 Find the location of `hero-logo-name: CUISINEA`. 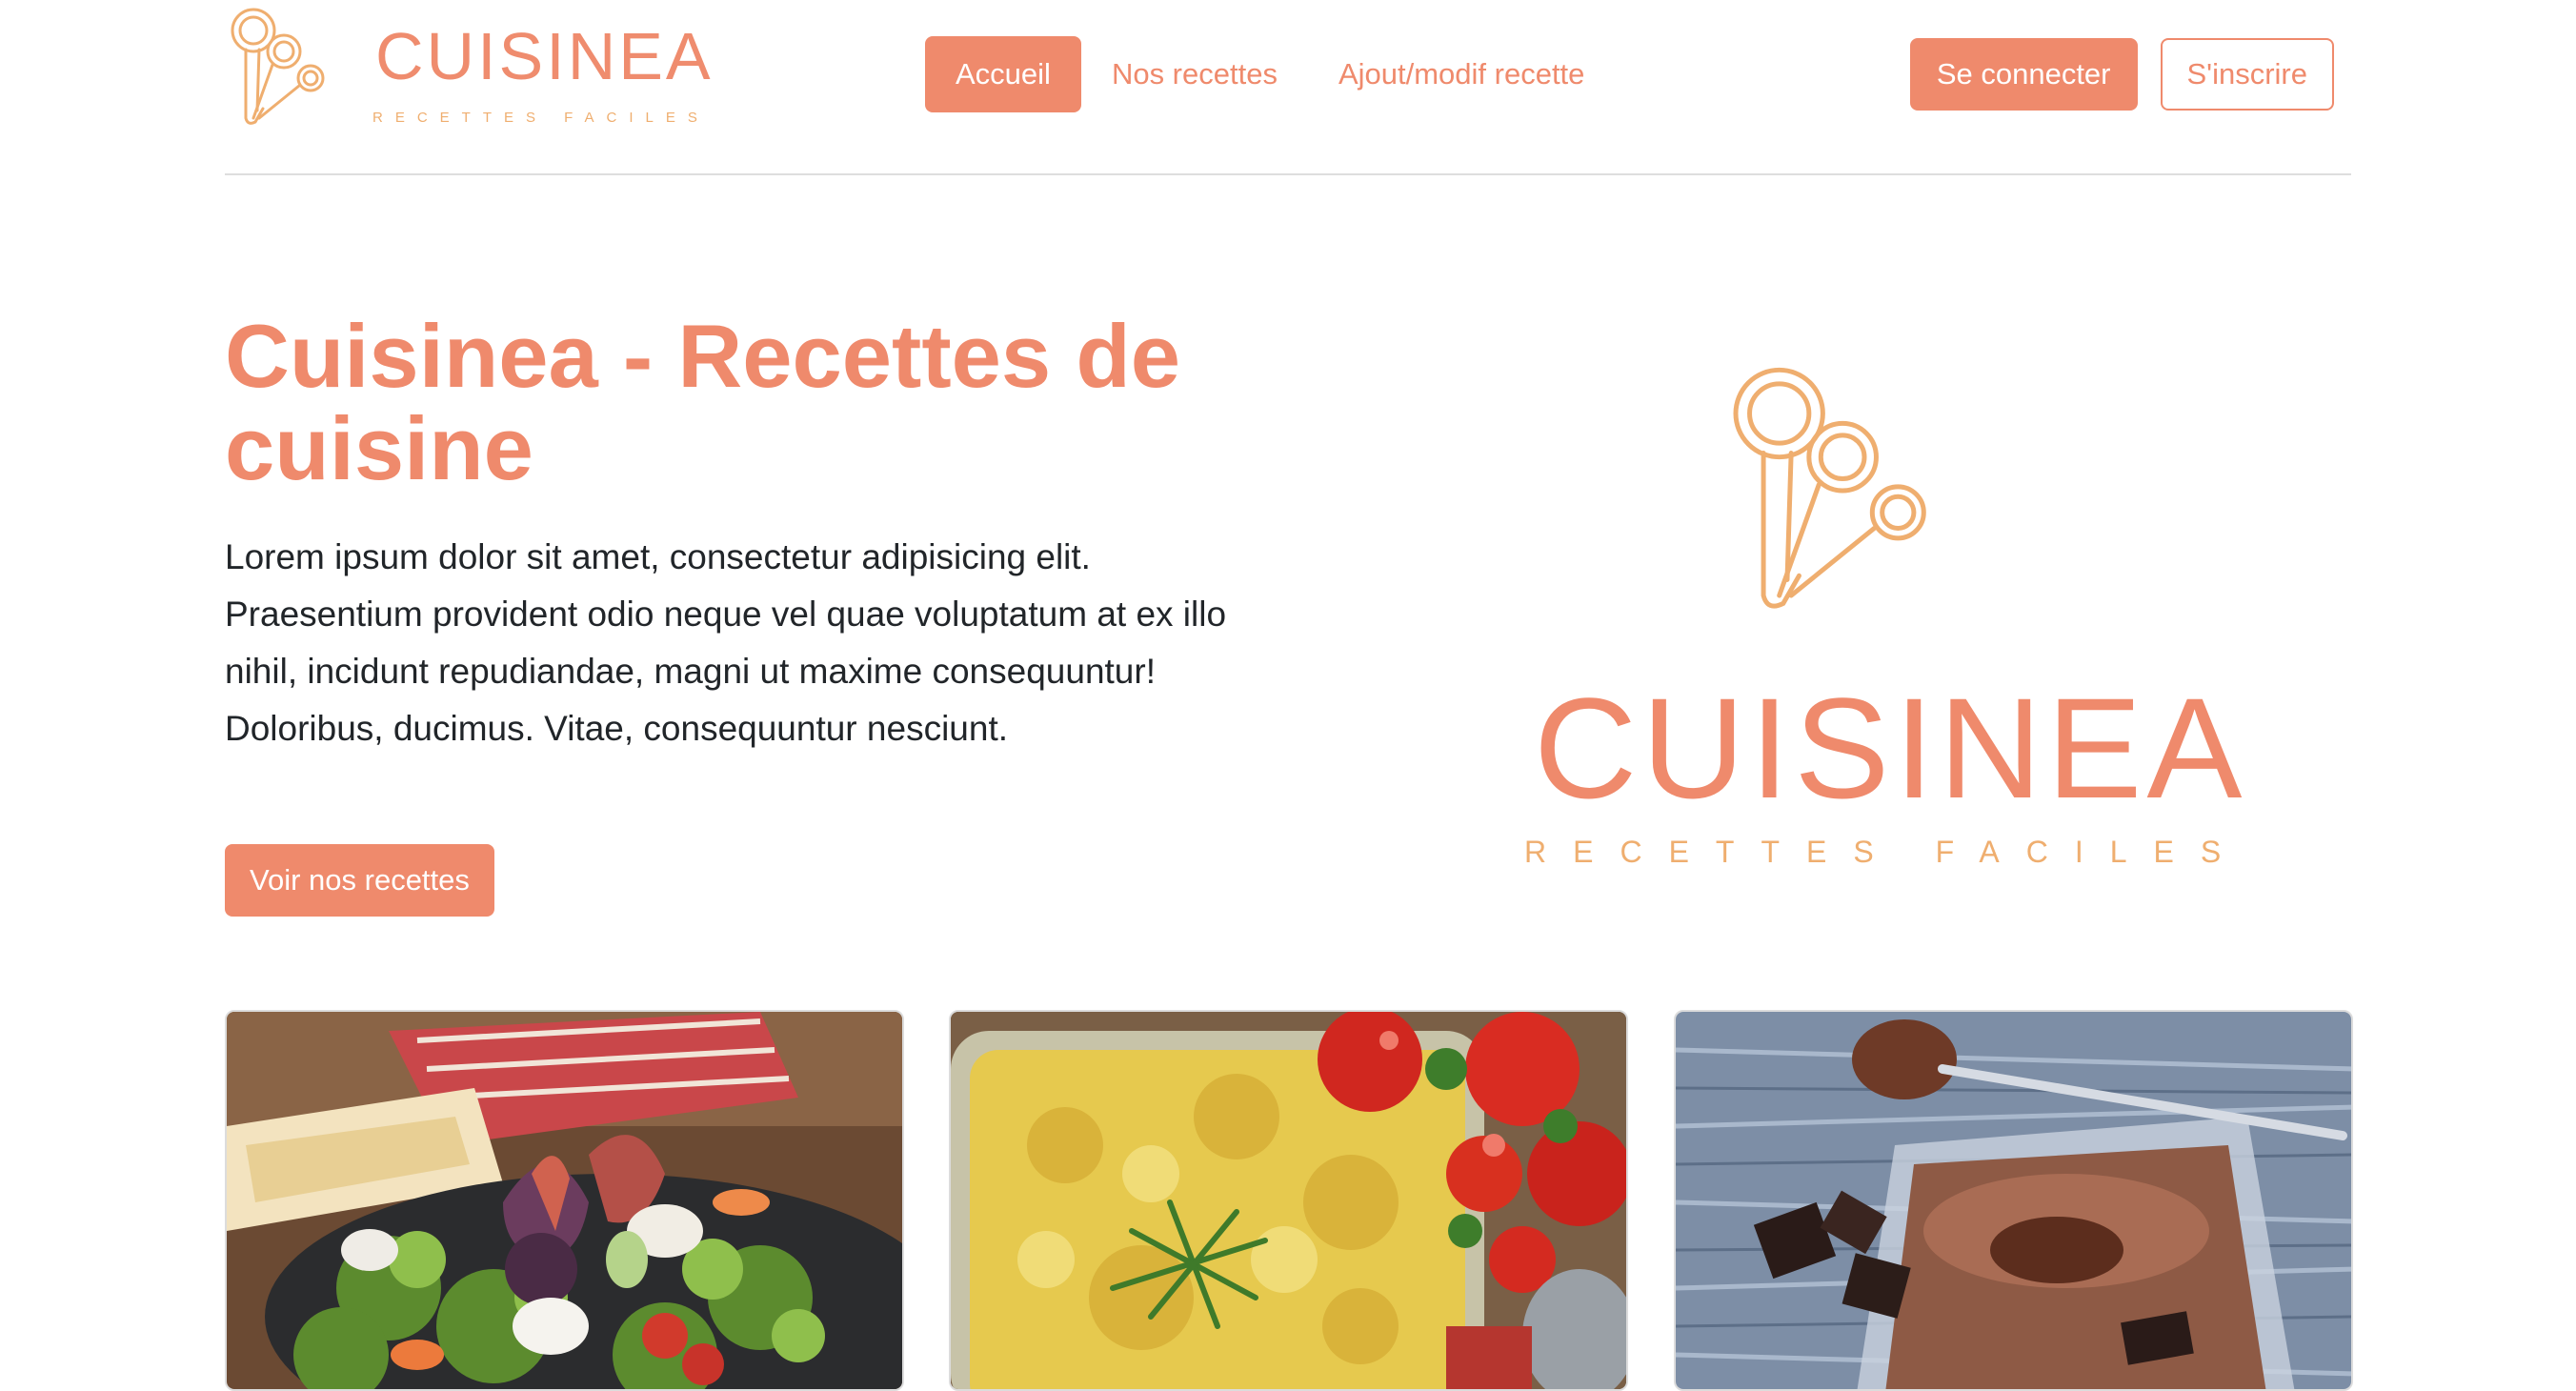

hero-logo-name: CUISINEA is located at coordinates (1891, 748).